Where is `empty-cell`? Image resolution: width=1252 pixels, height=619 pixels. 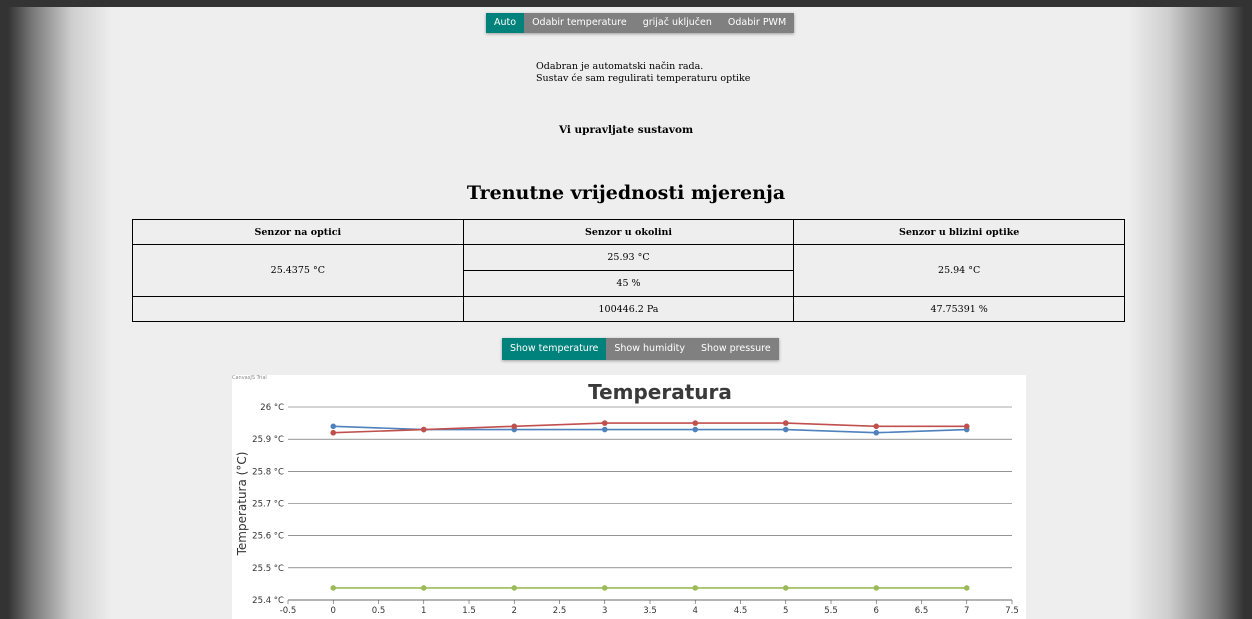 empty-cell is located at coordinates (298, 309).